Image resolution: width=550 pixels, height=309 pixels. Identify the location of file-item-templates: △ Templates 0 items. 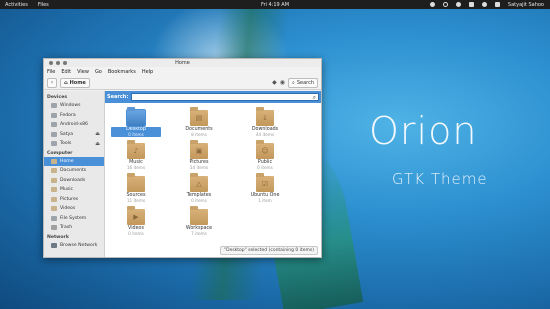
(199, 188).